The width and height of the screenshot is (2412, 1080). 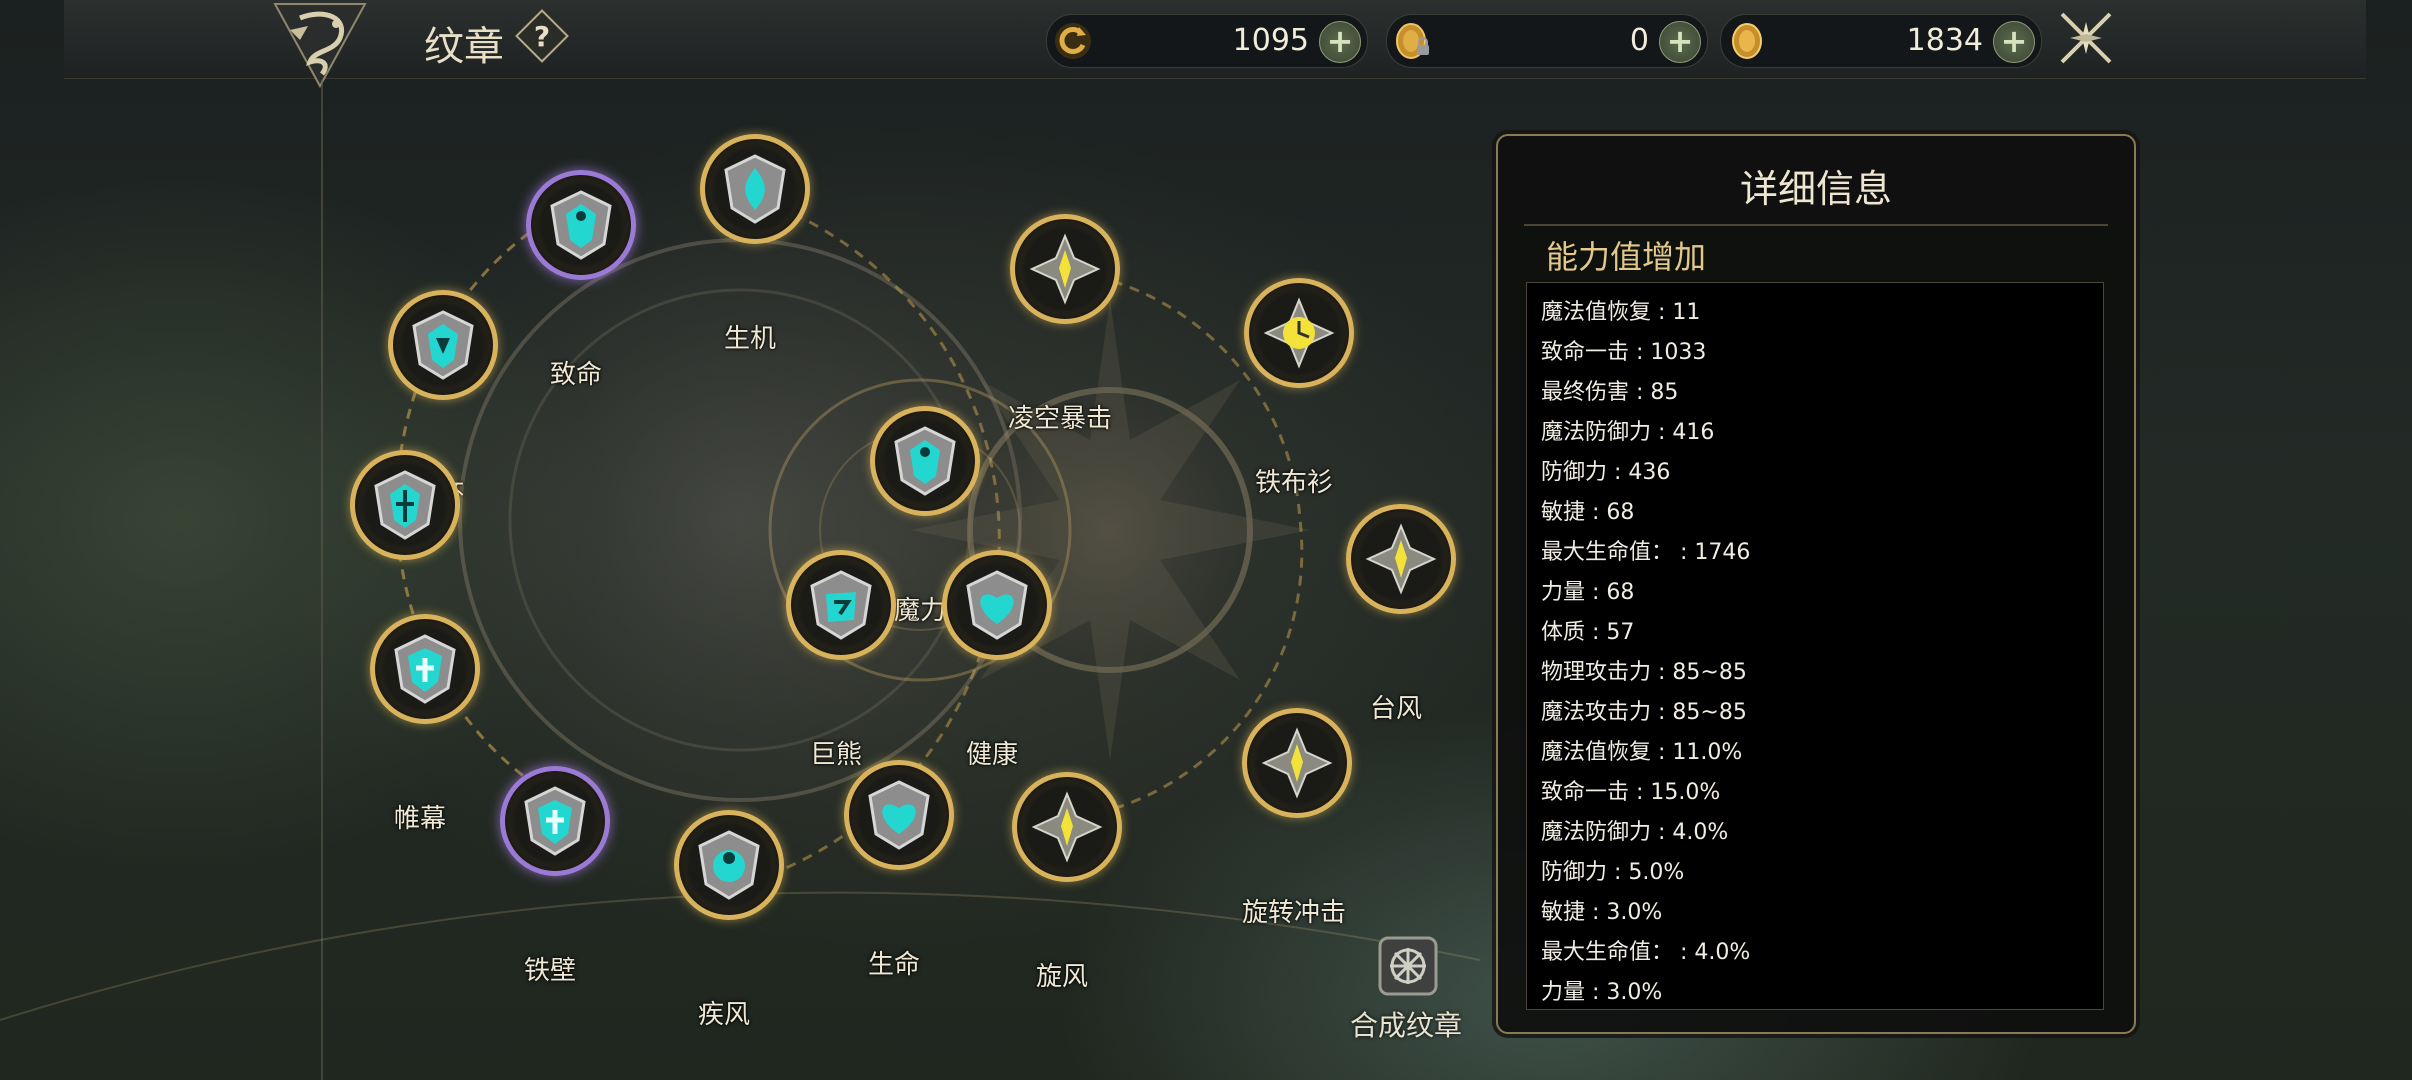 I want to click on detail-title: 详细信息, so click(x=1815, y=189).